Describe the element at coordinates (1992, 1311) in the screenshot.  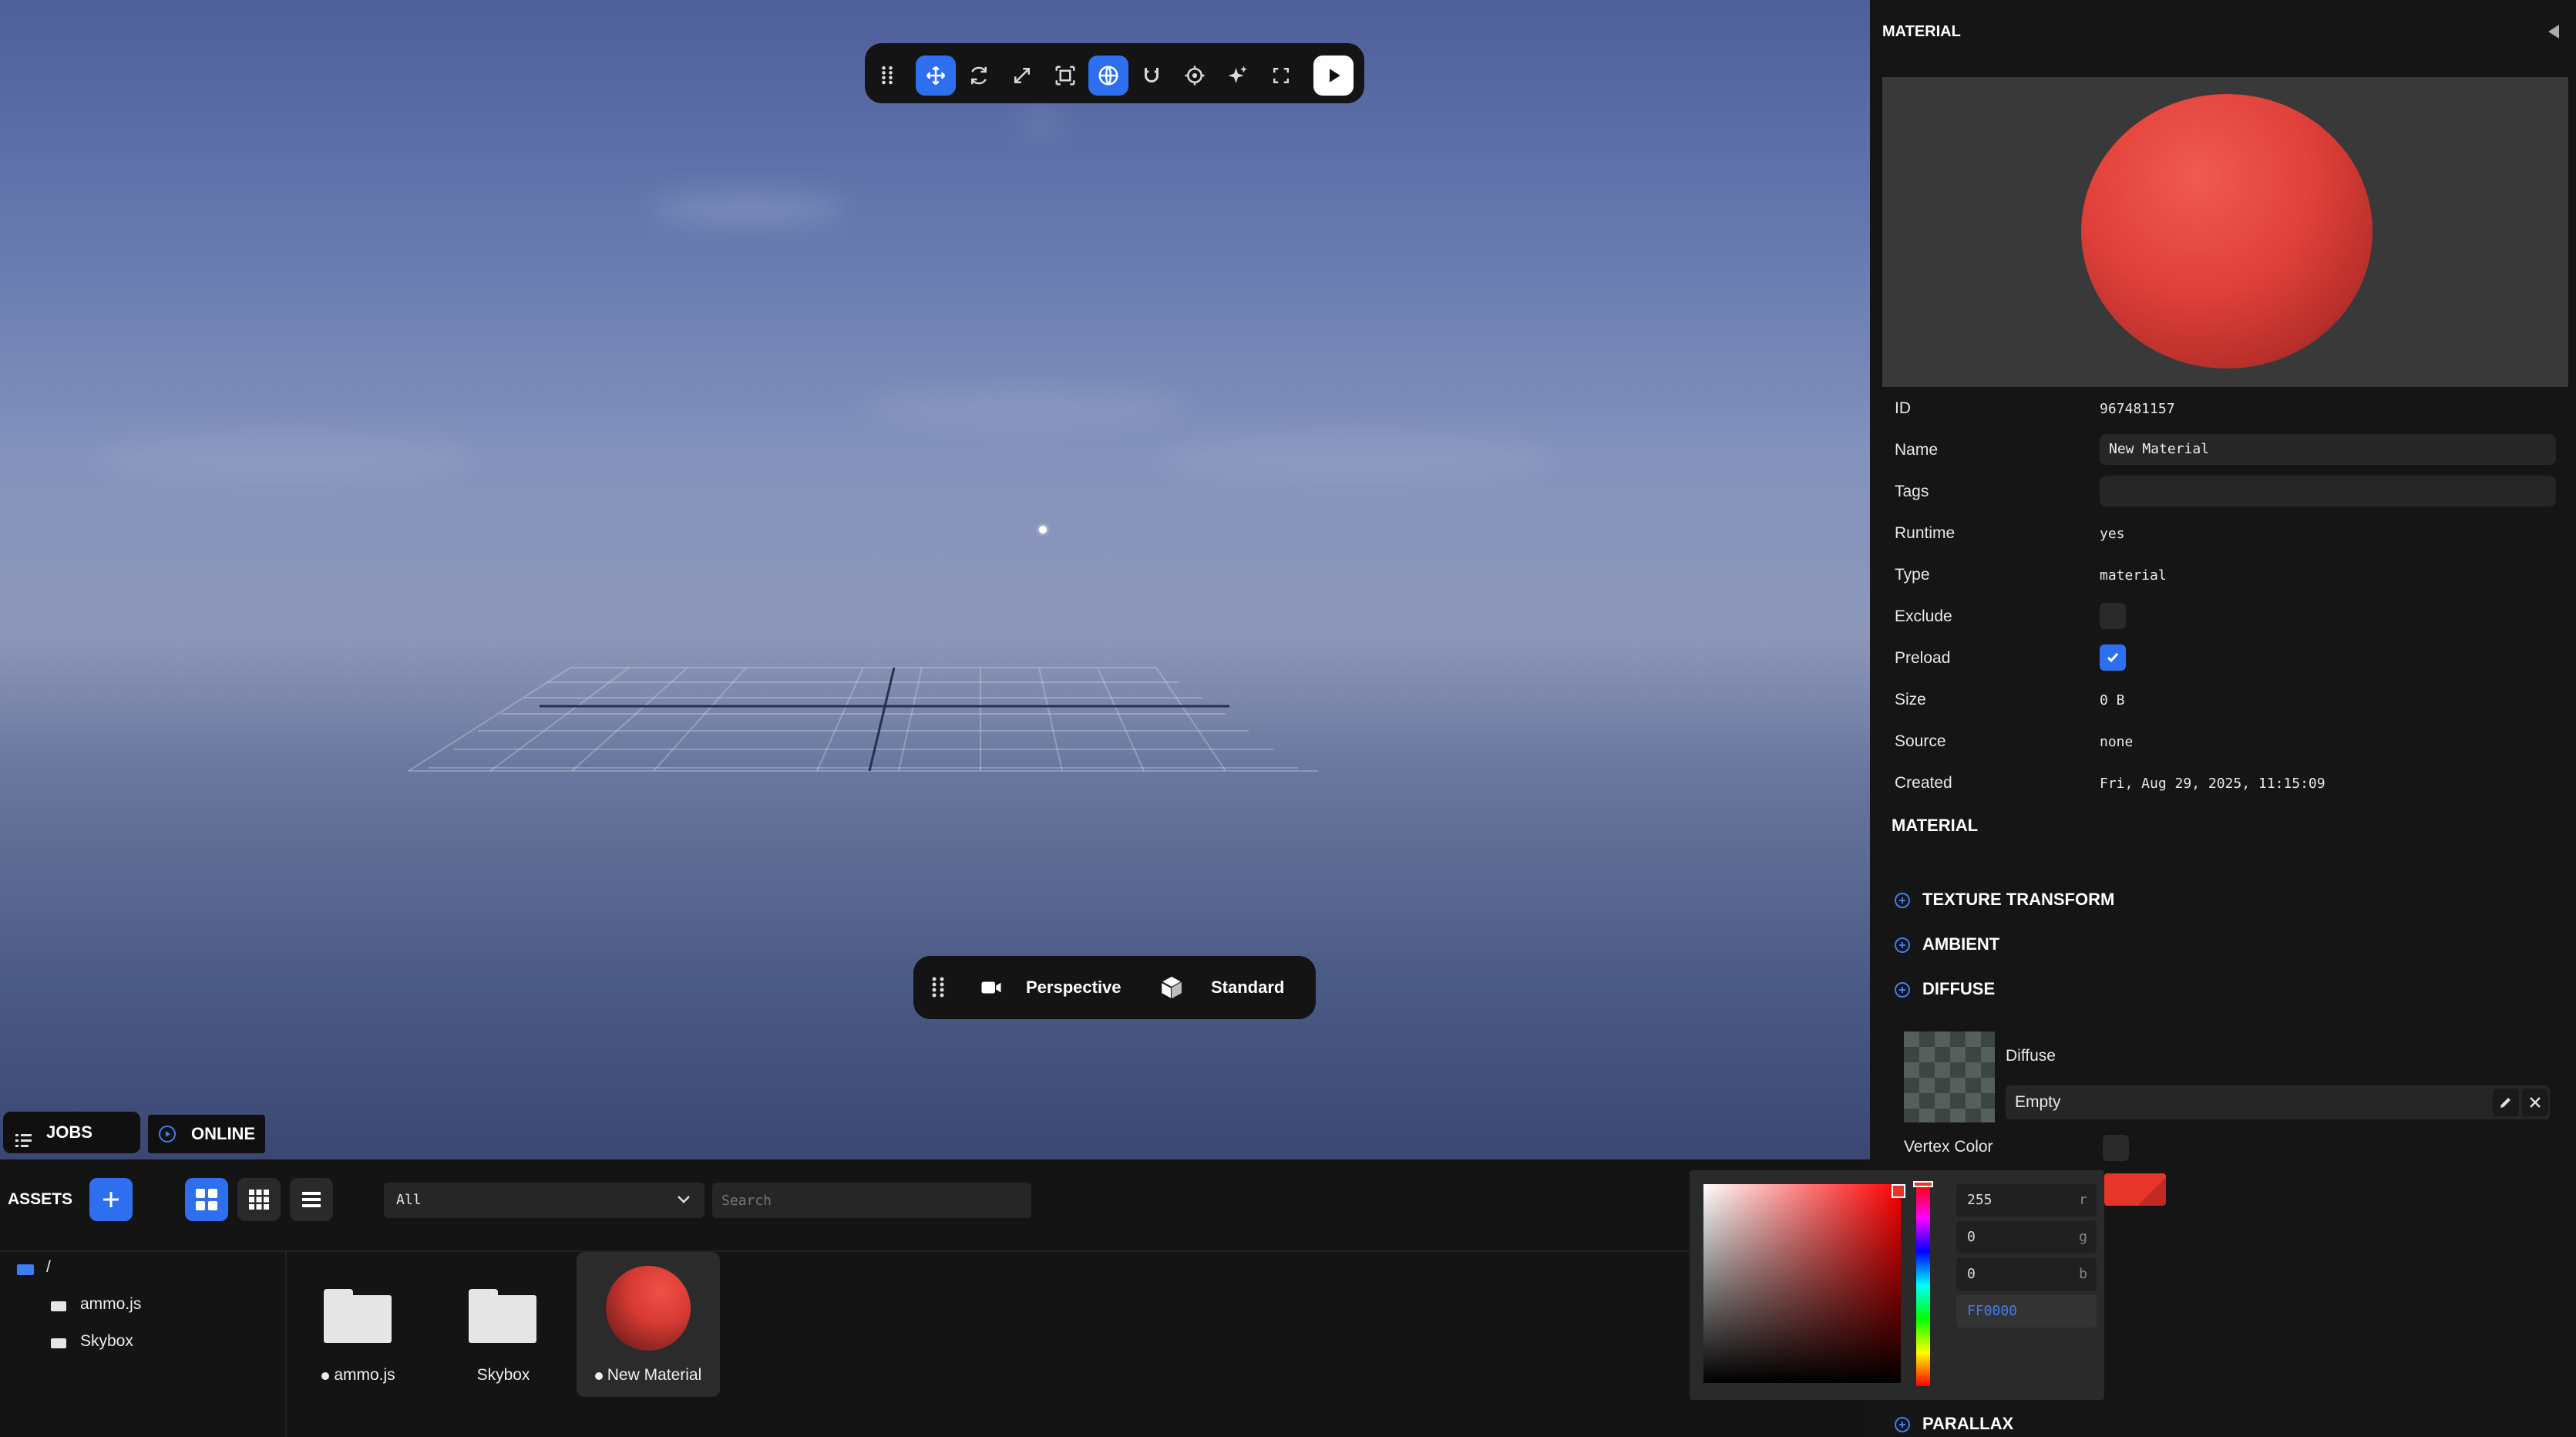
I see `hex-value: FF0000` at that location.